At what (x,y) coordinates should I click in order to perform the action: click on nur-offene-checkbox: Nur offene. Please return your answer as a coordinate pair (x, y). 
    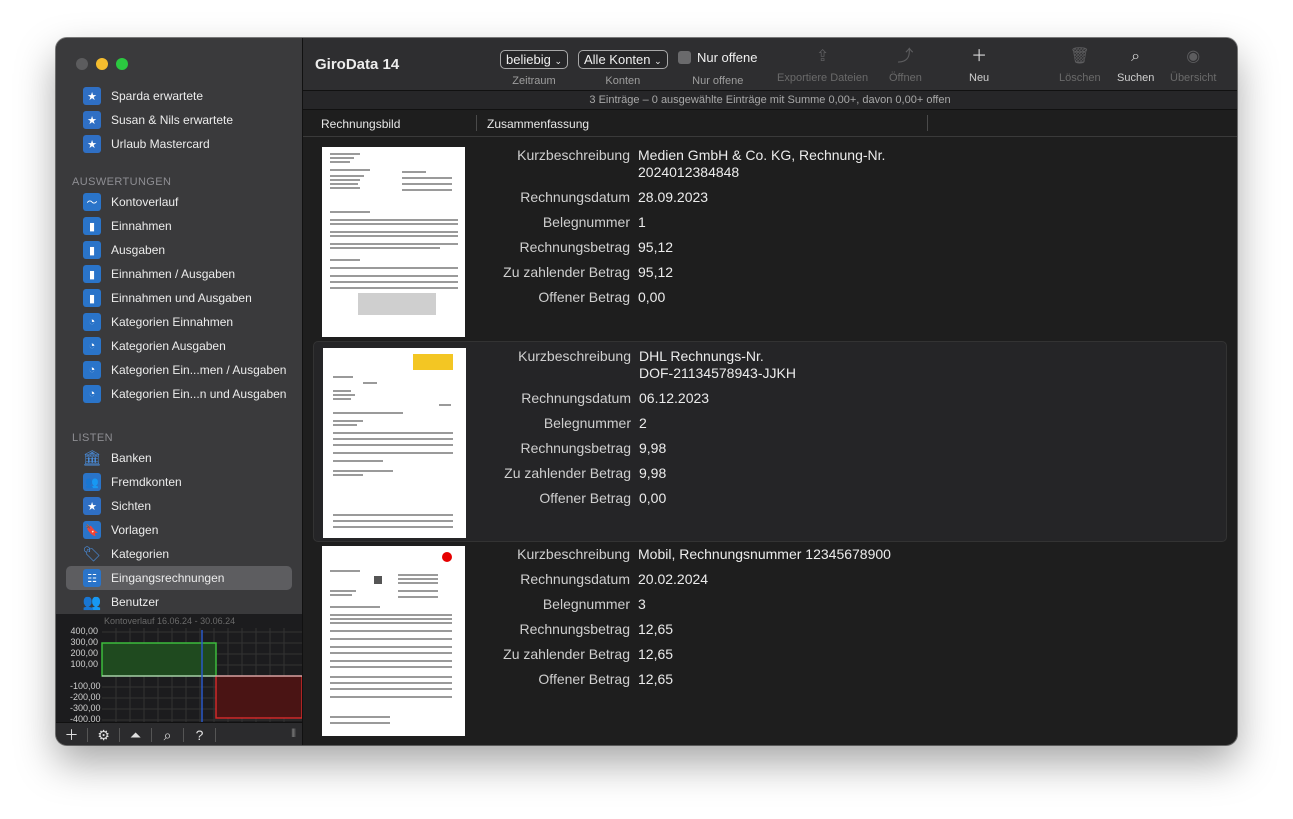
    Looking at the image, I should click on (717, 57).